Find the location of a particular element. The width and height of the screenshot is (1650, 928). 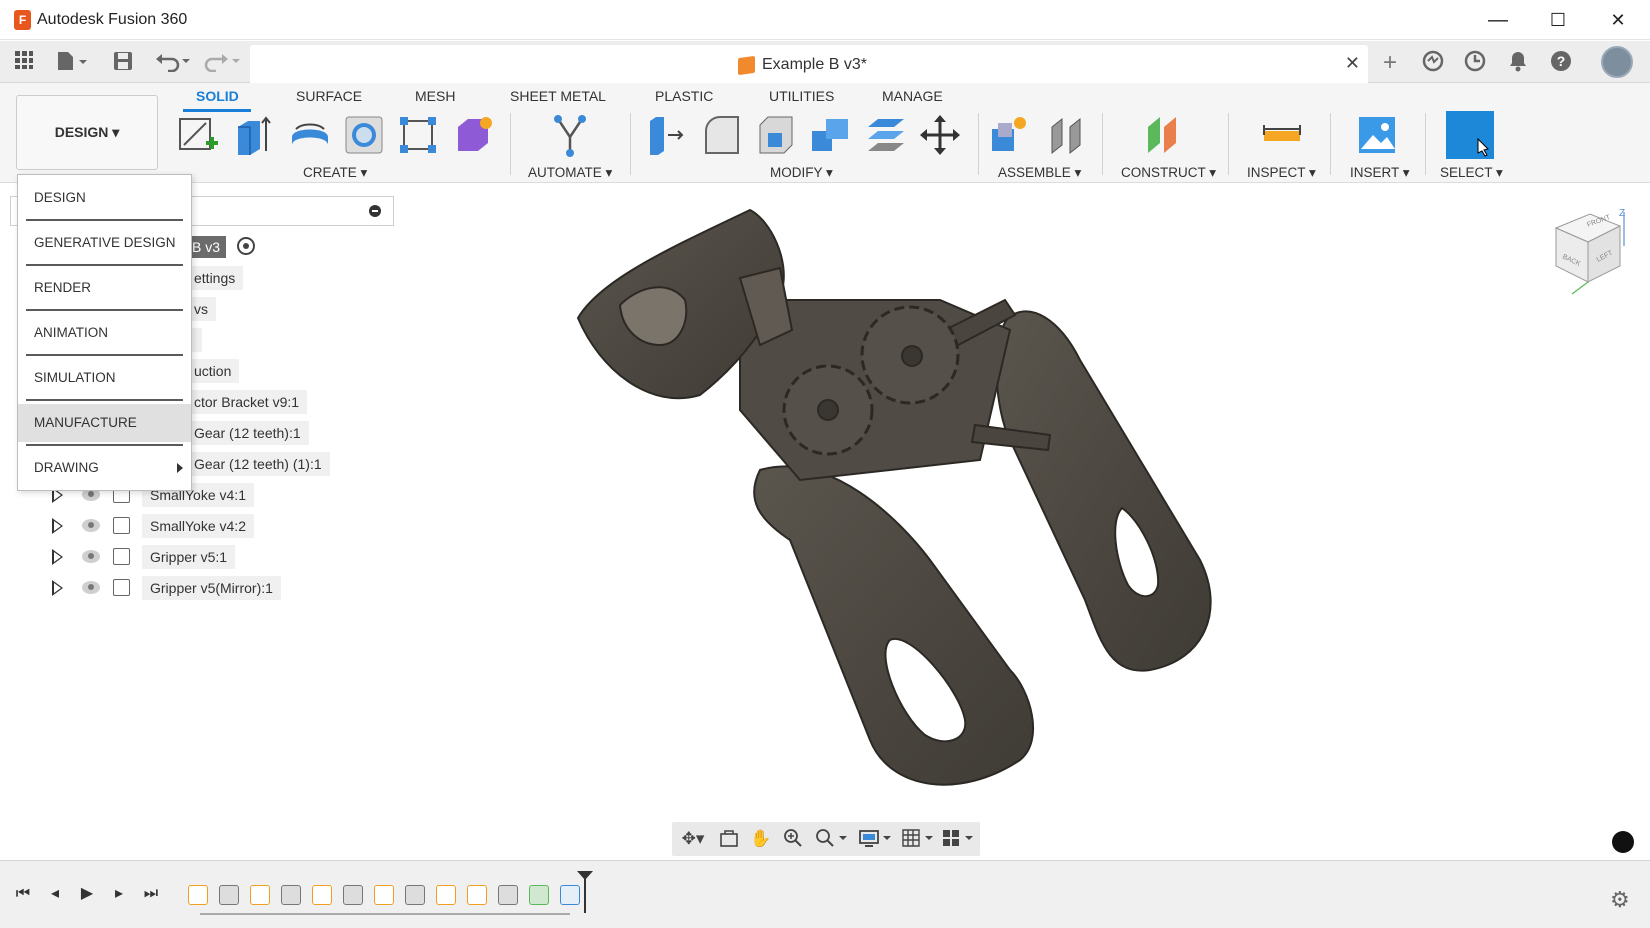

notifications-icon is located at coordinates (1518, 63).